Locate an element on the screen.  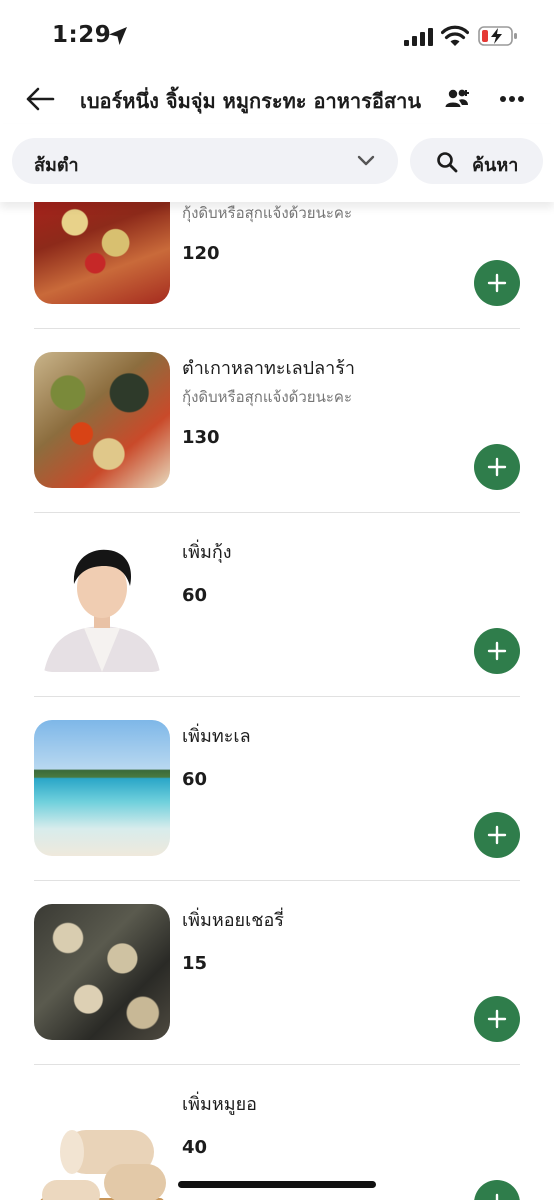
menu-item: กุ้งดิบหรือสุกแจ้งด้วยนะคะ 120 is located at coordinates (277, 265).